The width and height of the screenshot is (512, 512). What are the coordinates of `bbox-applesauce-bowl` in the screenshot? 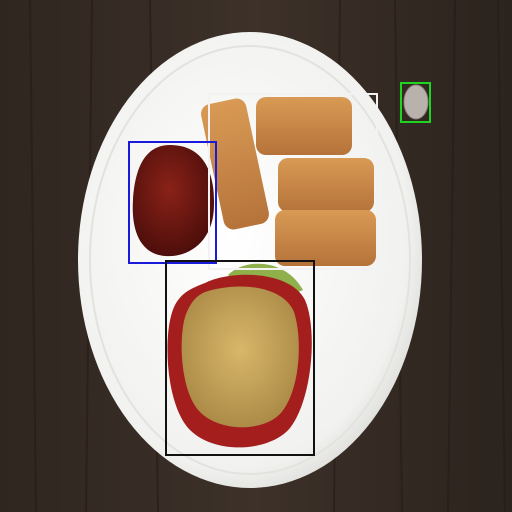 It's located at (240, 358).